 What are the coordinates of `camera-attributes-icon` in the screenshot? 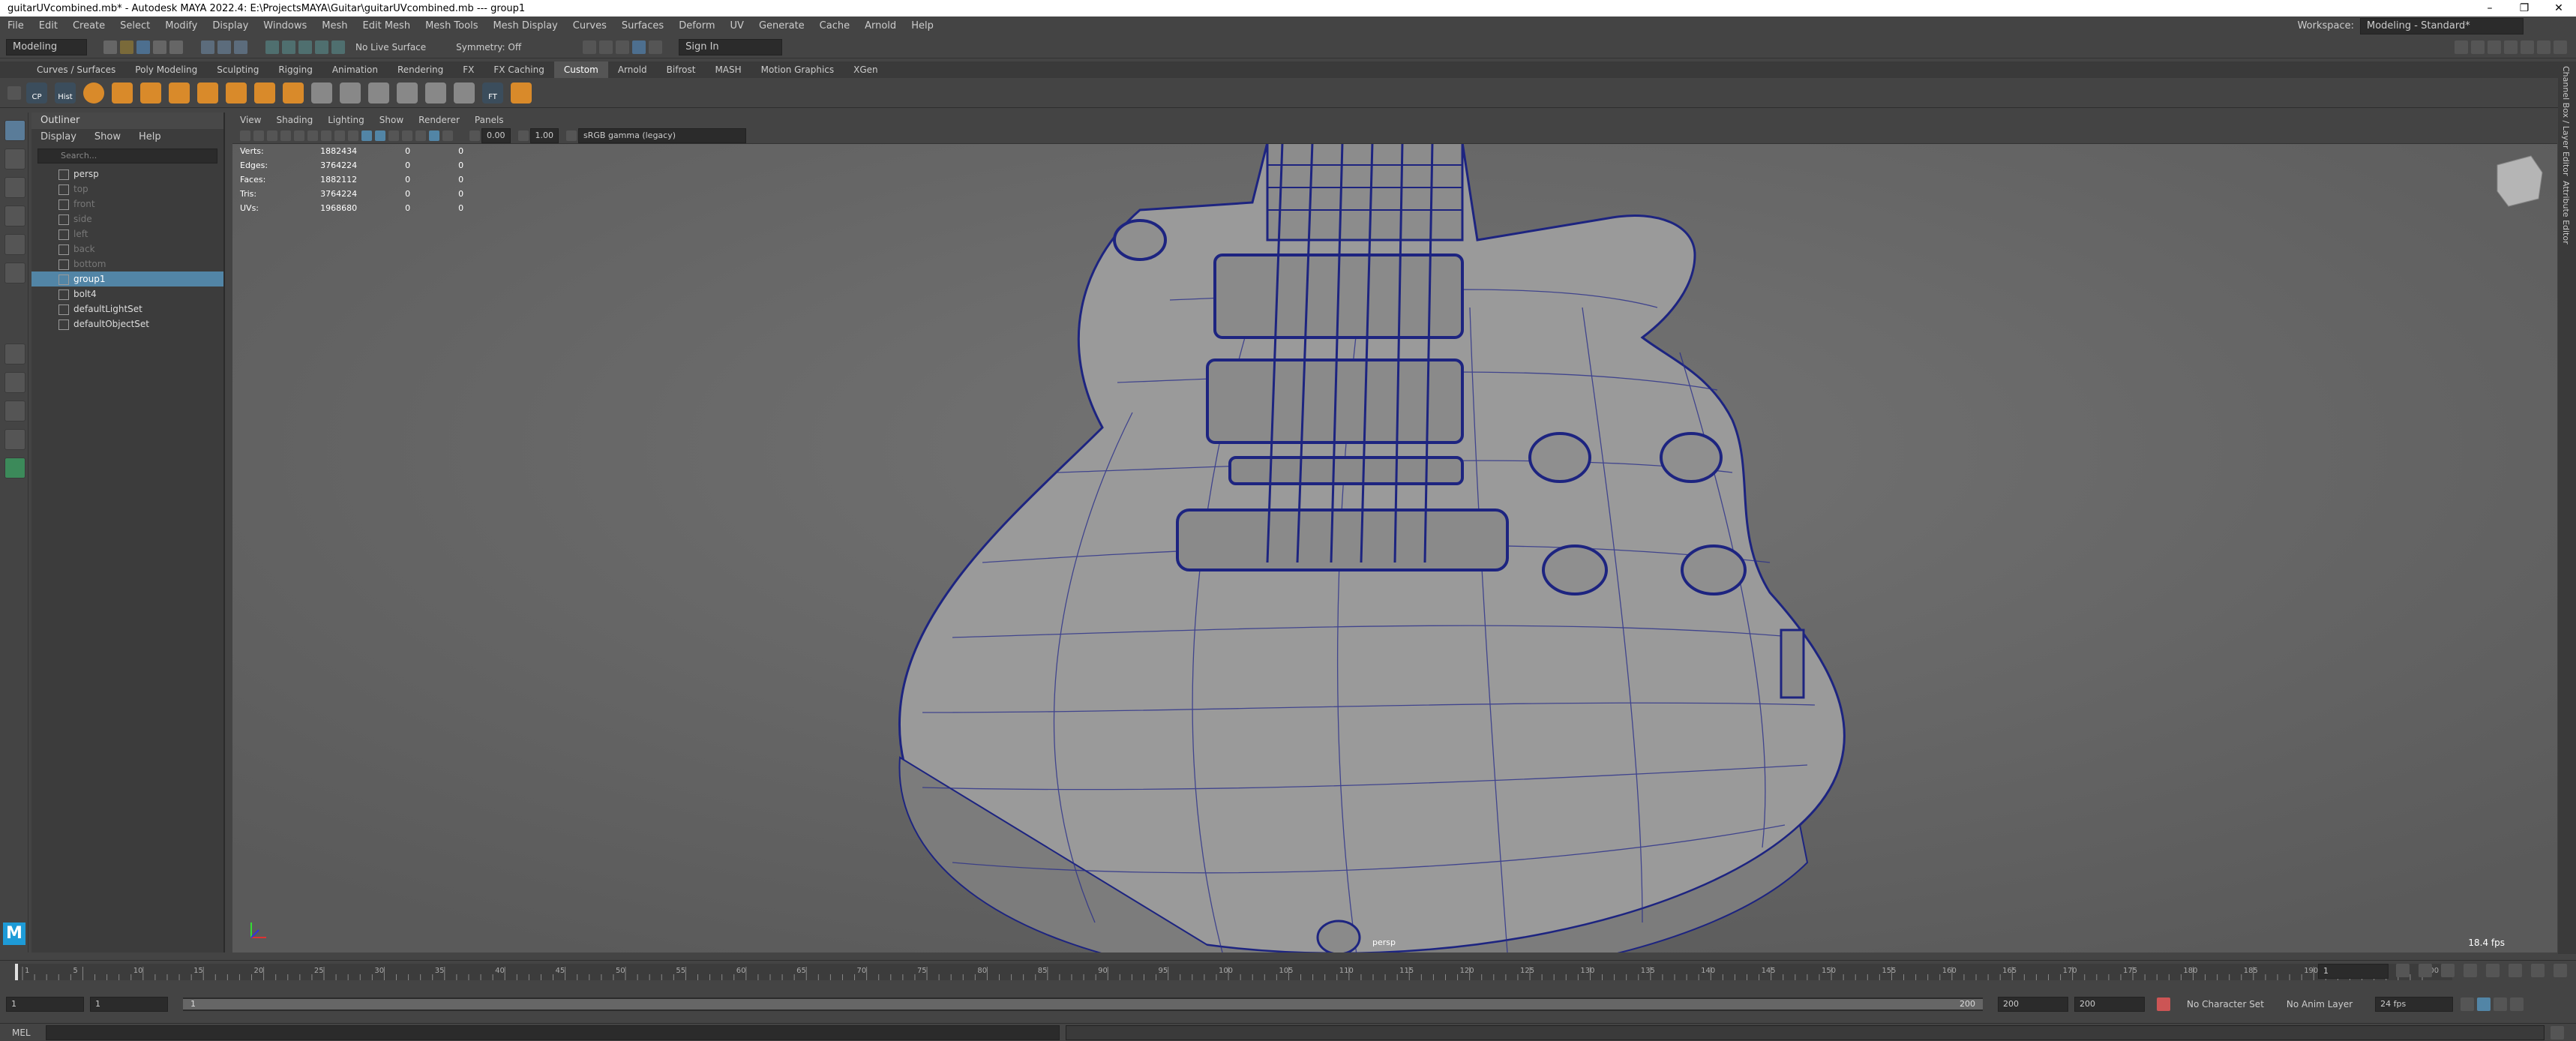 It's located at (258, 135).